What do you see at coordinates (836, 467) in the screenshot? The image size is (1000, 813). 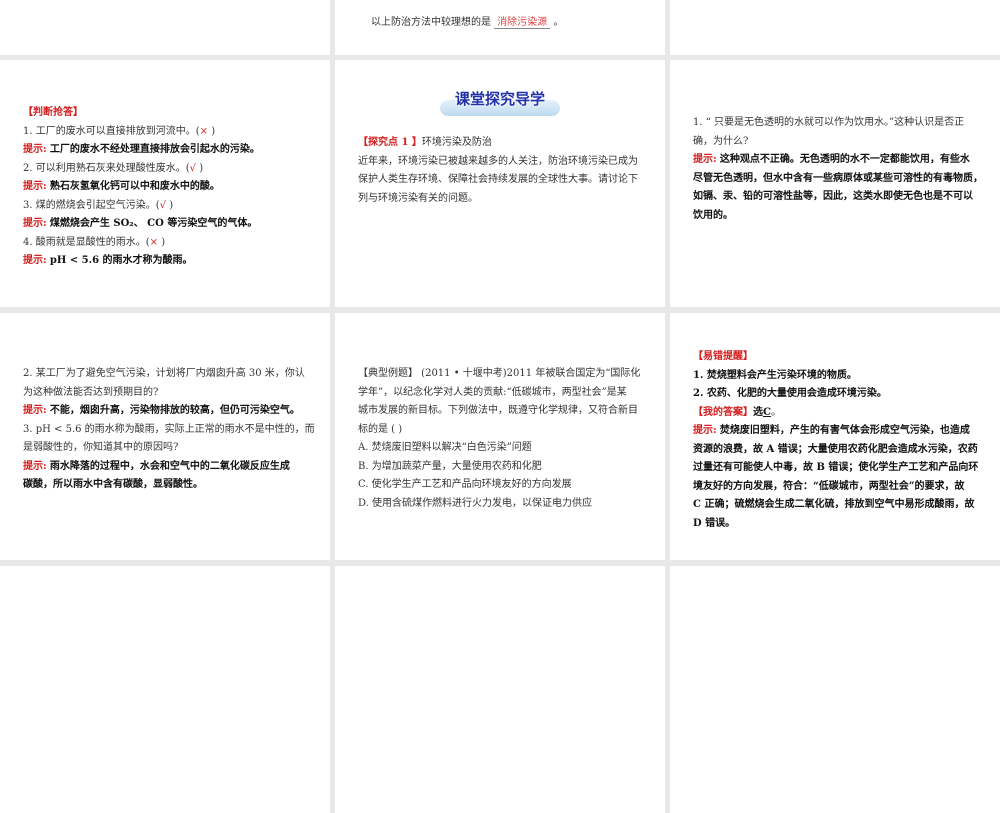 I see `hint-text: 过量还有可能使人中毒，故 B 错误；使化学生产工艺和产品向环` at bounding box center [836, 467].